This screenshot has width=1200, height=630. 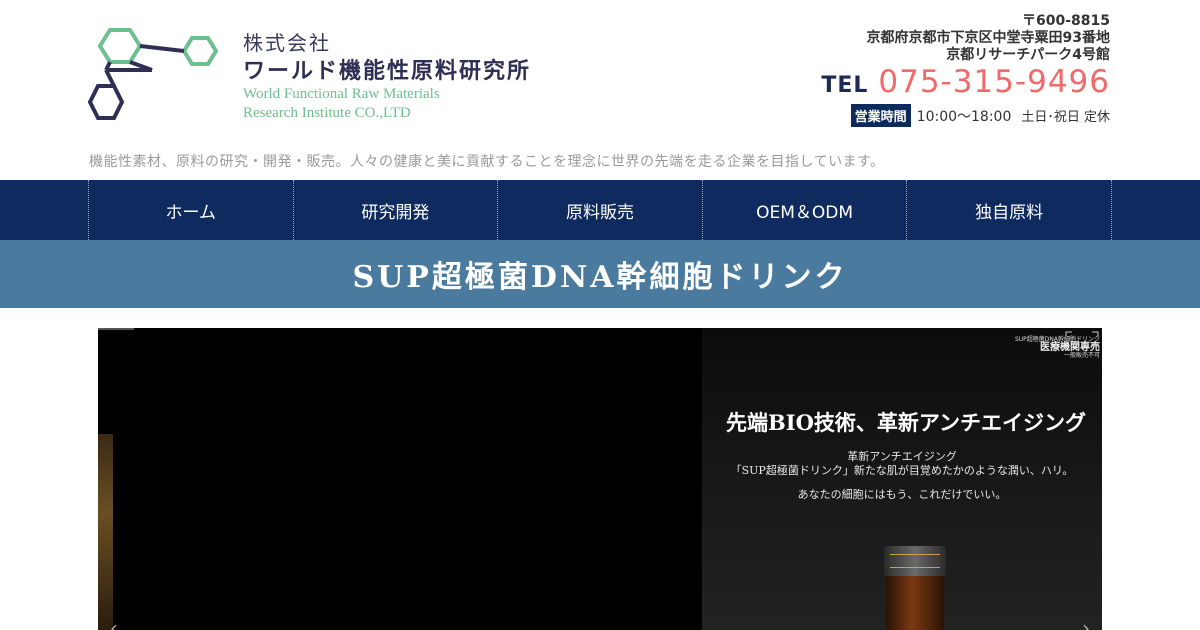 What do you see at coordinates (1066, 21) in the screenshot?
I see `postal-code: 〒600-8815` at bounding box center [1066, 21].